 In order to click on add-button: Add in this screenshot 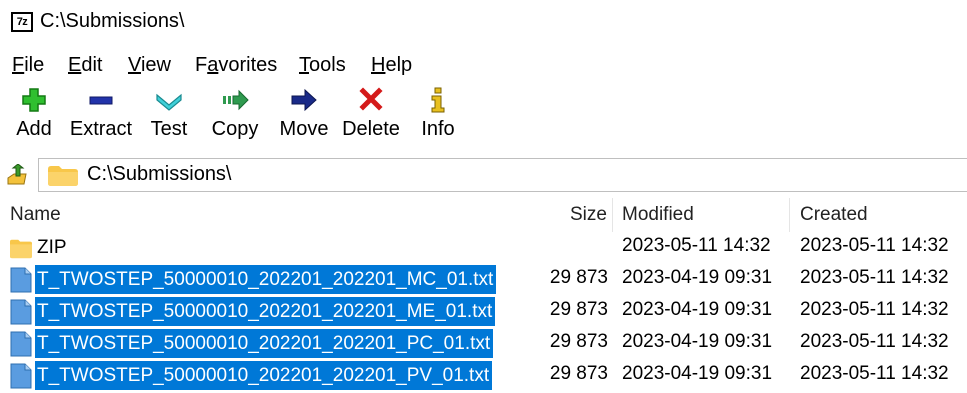, I will do `click(34, 117)`.